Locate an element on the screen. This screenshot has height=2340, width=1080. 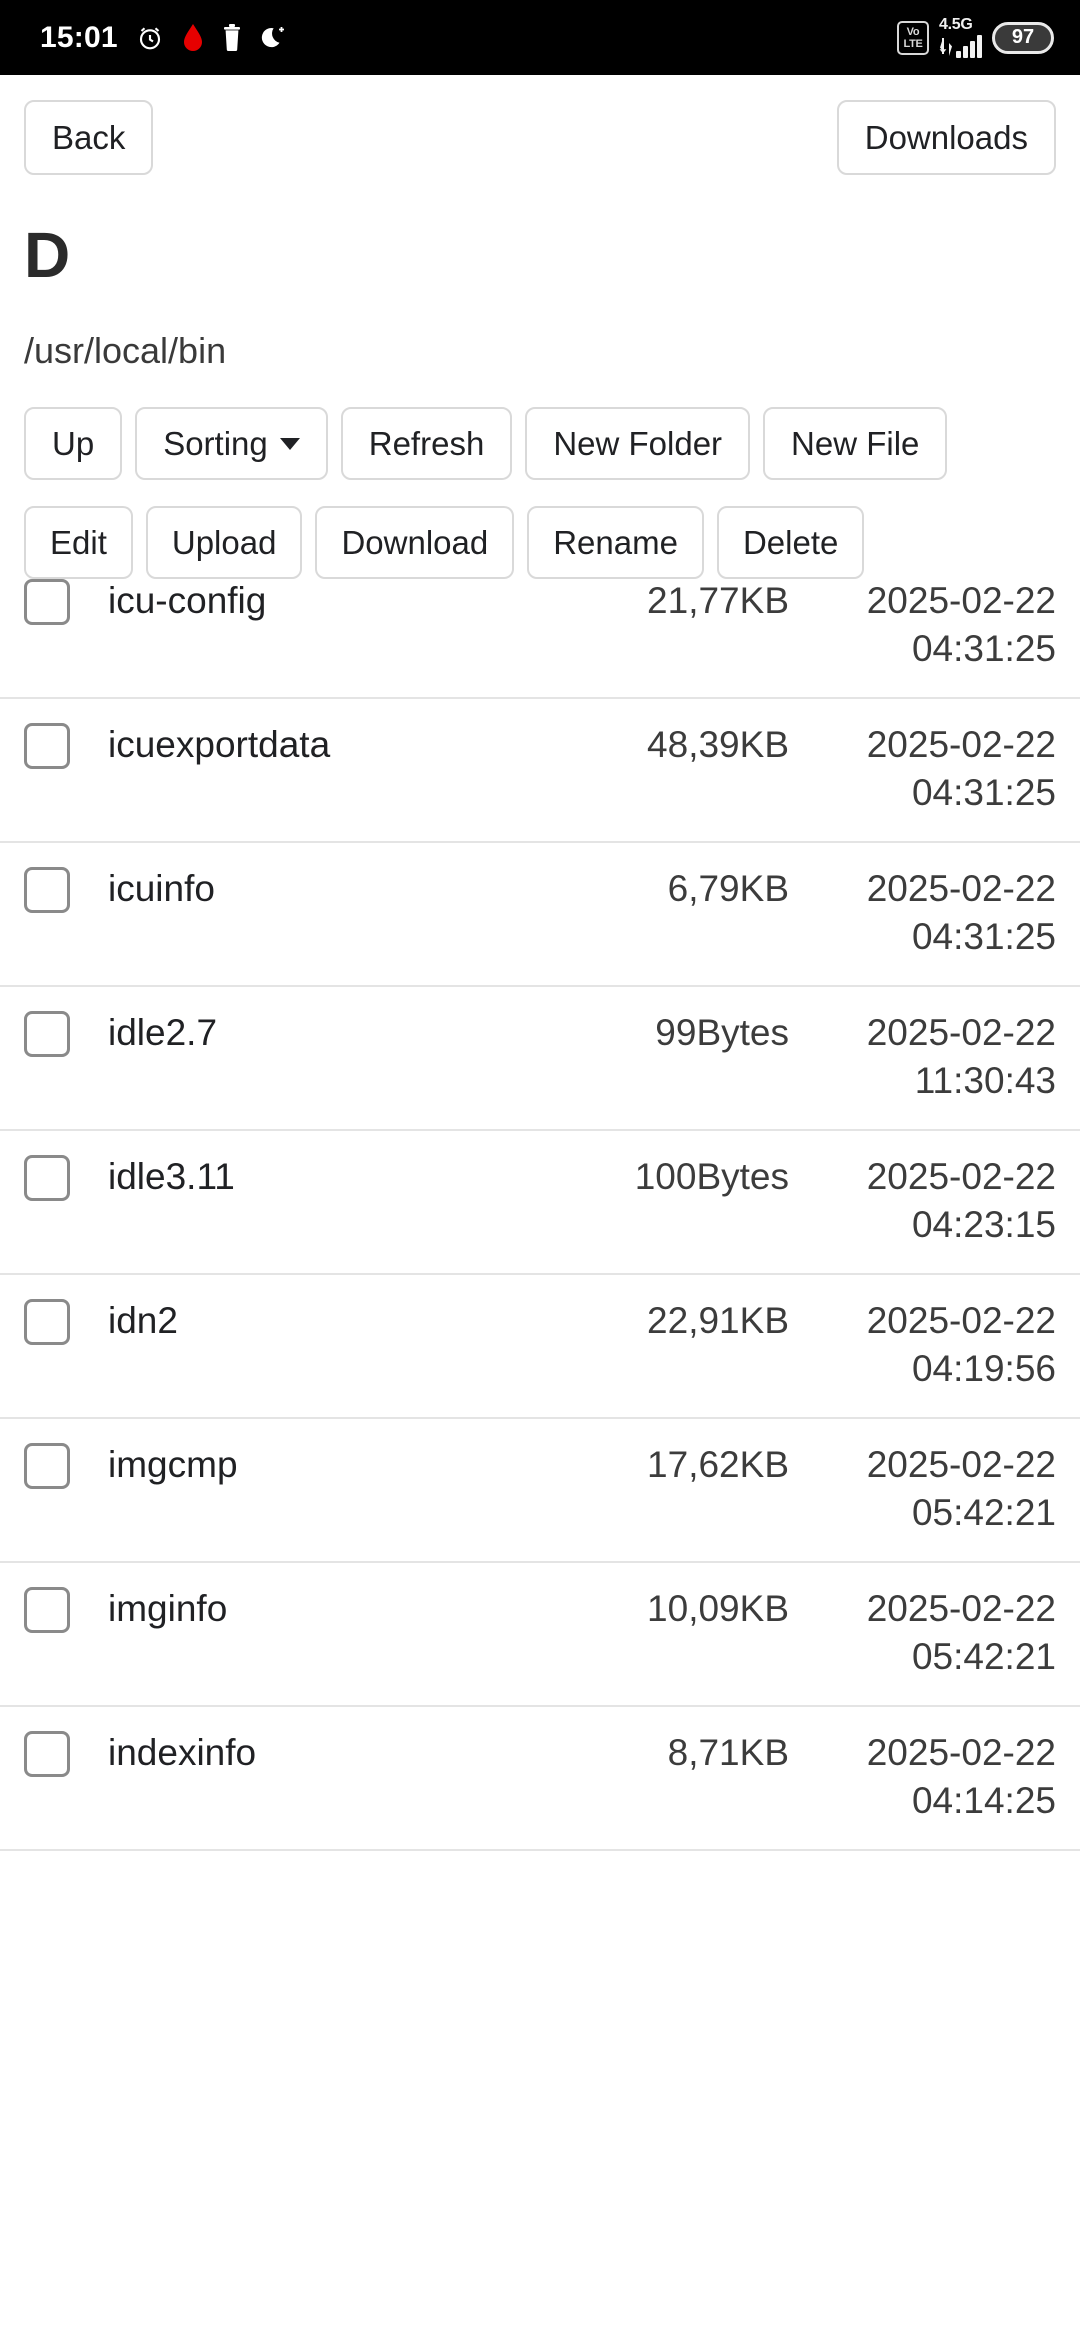
file-name: idn2 is located at coordinates (348, 1321).